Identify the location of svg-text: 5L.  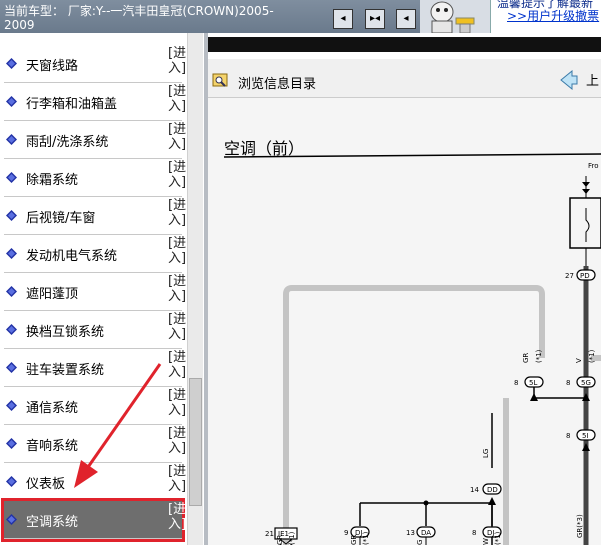
(533, 383).